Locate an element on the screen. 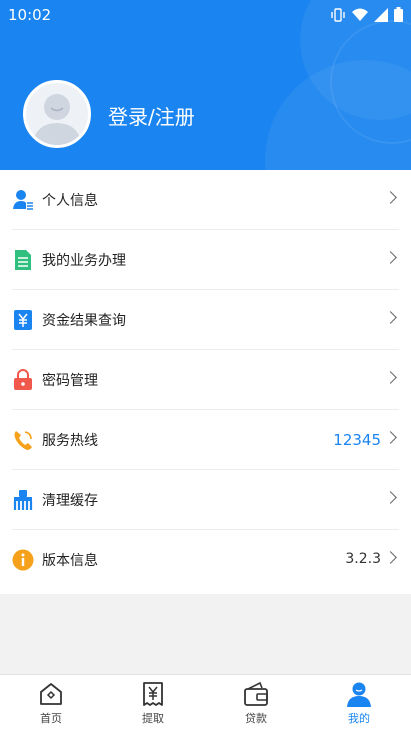  version-number: 3.2.3 is located at coordinates (363, 559).